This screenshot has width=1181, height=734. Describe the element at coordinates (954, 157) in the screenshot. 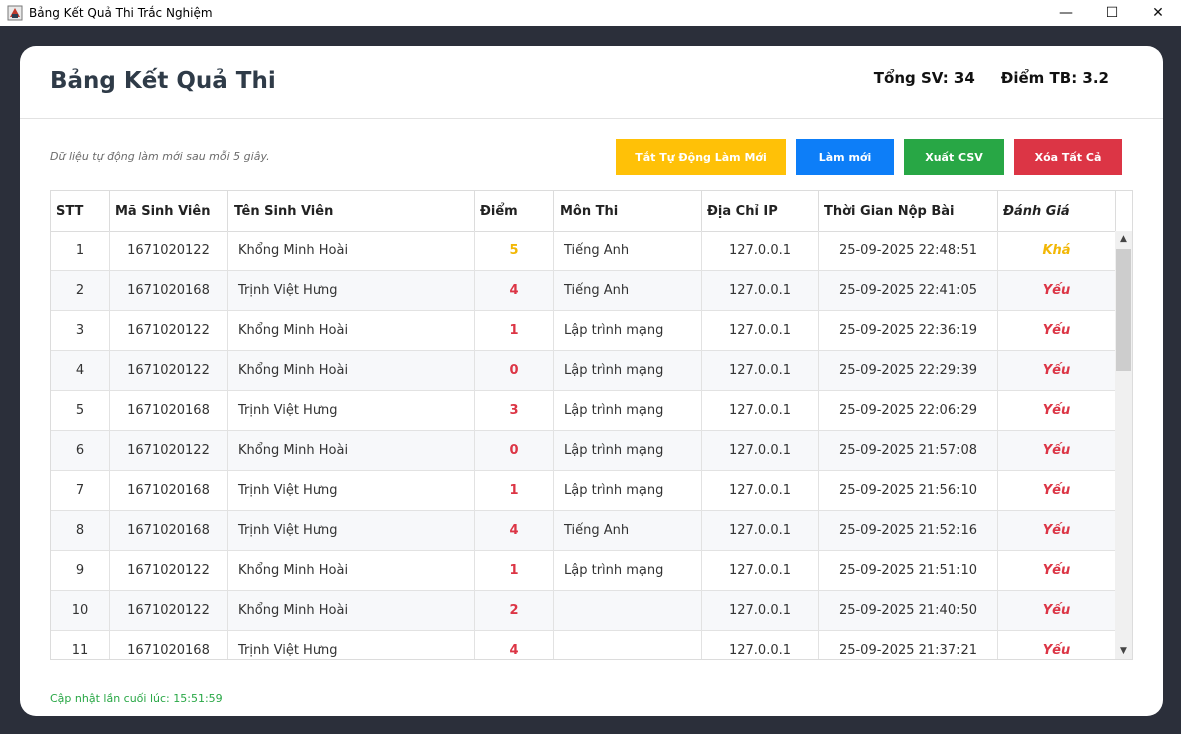

I see `export-csv-button: Xuất CSV` at that location.